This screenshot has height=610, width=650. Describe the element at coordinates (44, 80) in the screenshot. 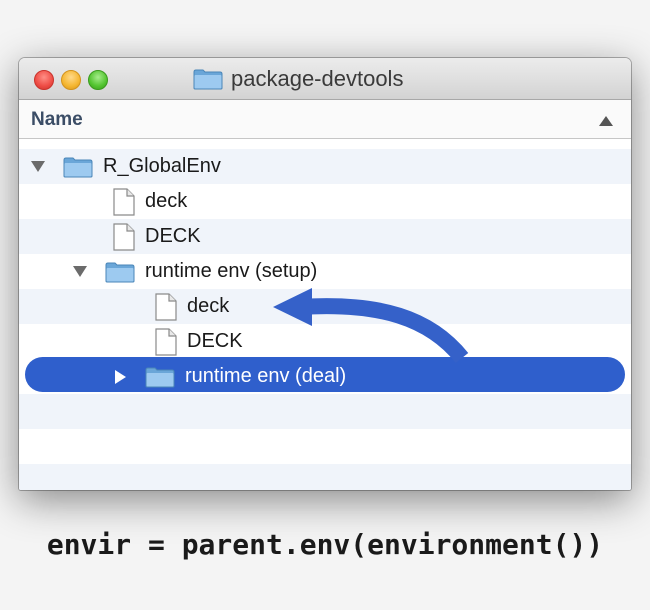

I see `close-button` at that location.